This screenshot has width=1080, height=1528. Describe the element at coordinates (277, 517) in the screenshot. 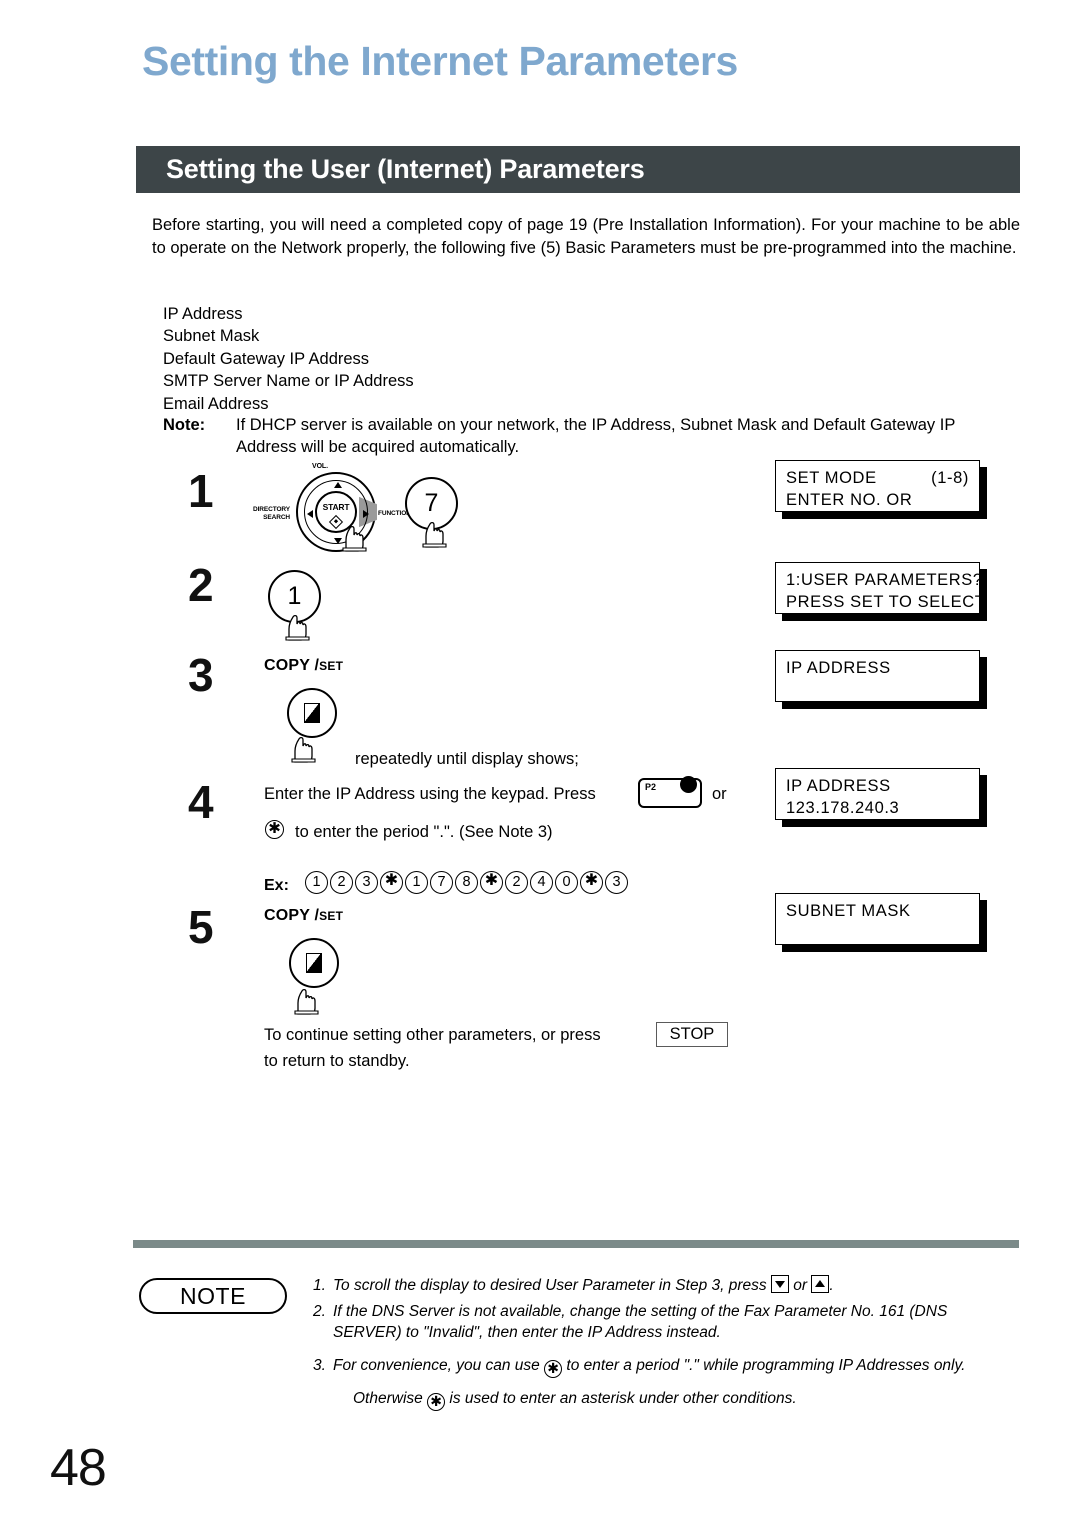

I see `directory-label-line2: SEARCH` at that location.